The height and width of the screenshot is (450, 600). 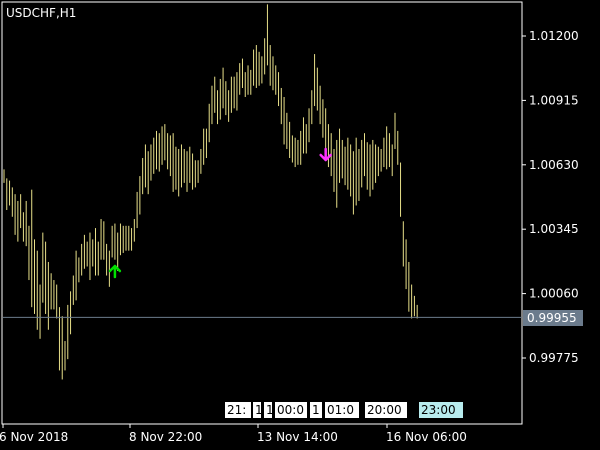 I want to click on time-tick-label: 8 Nov 22:00, so click(x=165, y=437).